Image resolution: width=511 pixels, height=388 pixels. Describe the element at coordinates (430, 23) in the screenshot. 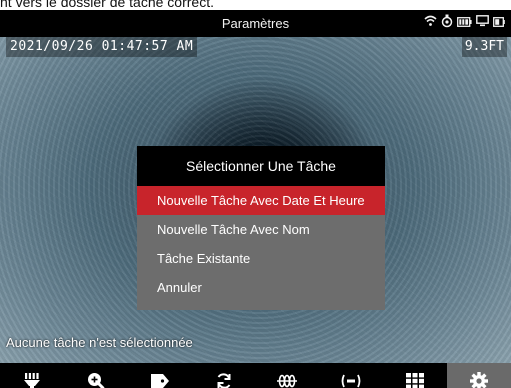

I see `wifi-icon` at that location.